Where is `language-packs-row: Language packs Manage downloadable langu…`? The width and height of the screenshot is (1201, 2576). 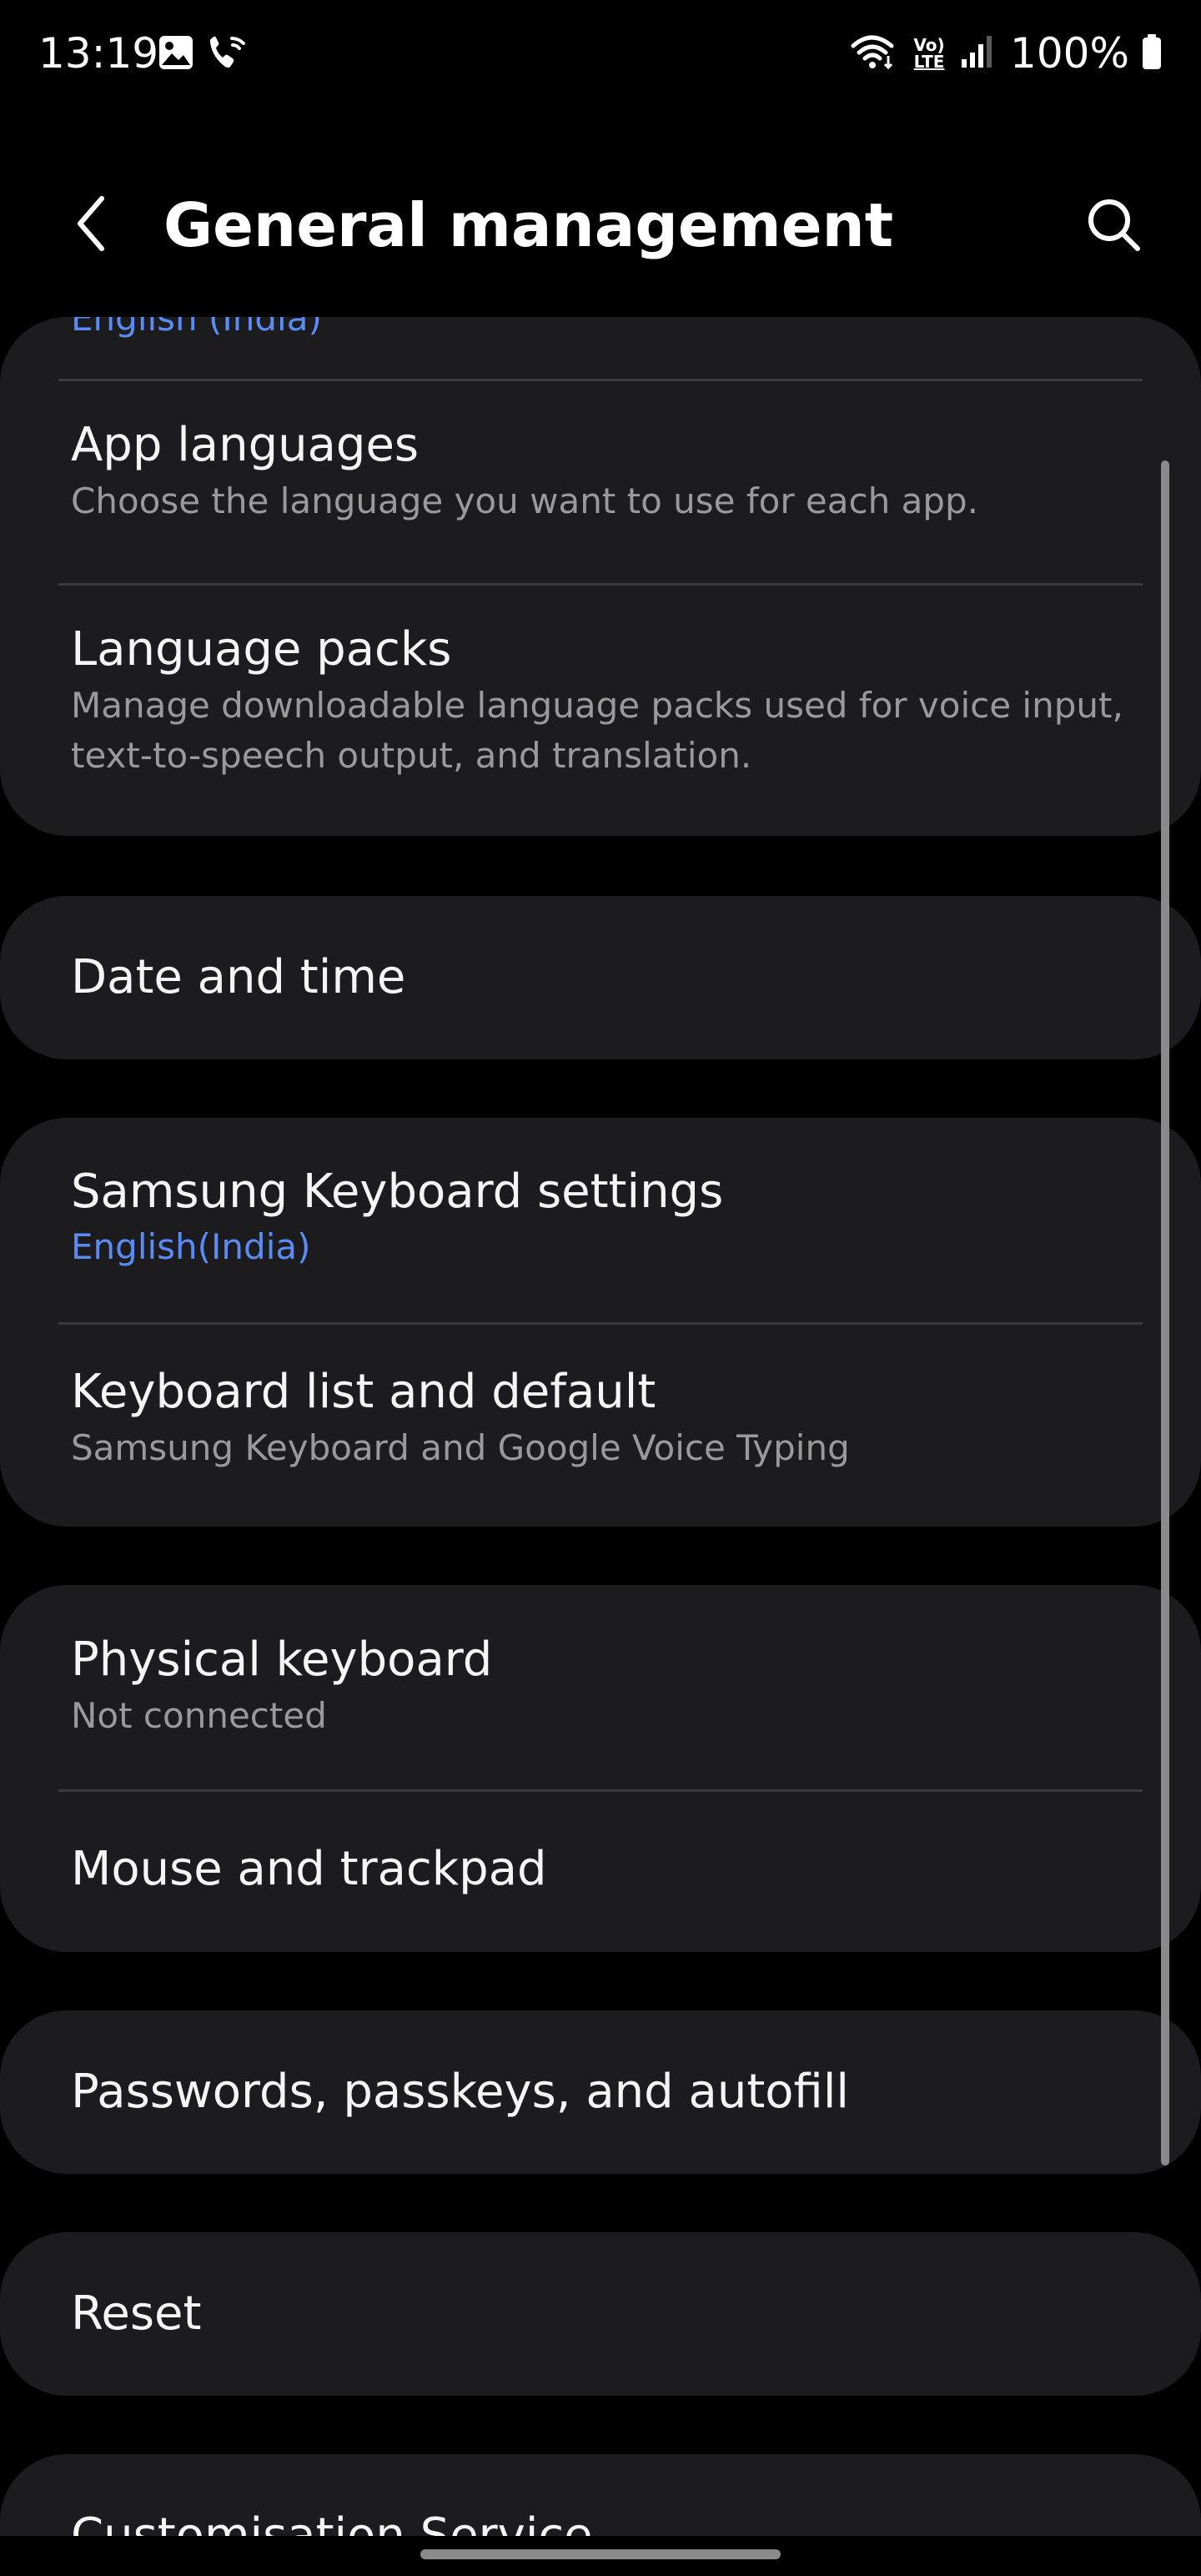
language-packs-row: Language packs Manage downloadable langu… is located at coordinates (601, 711).